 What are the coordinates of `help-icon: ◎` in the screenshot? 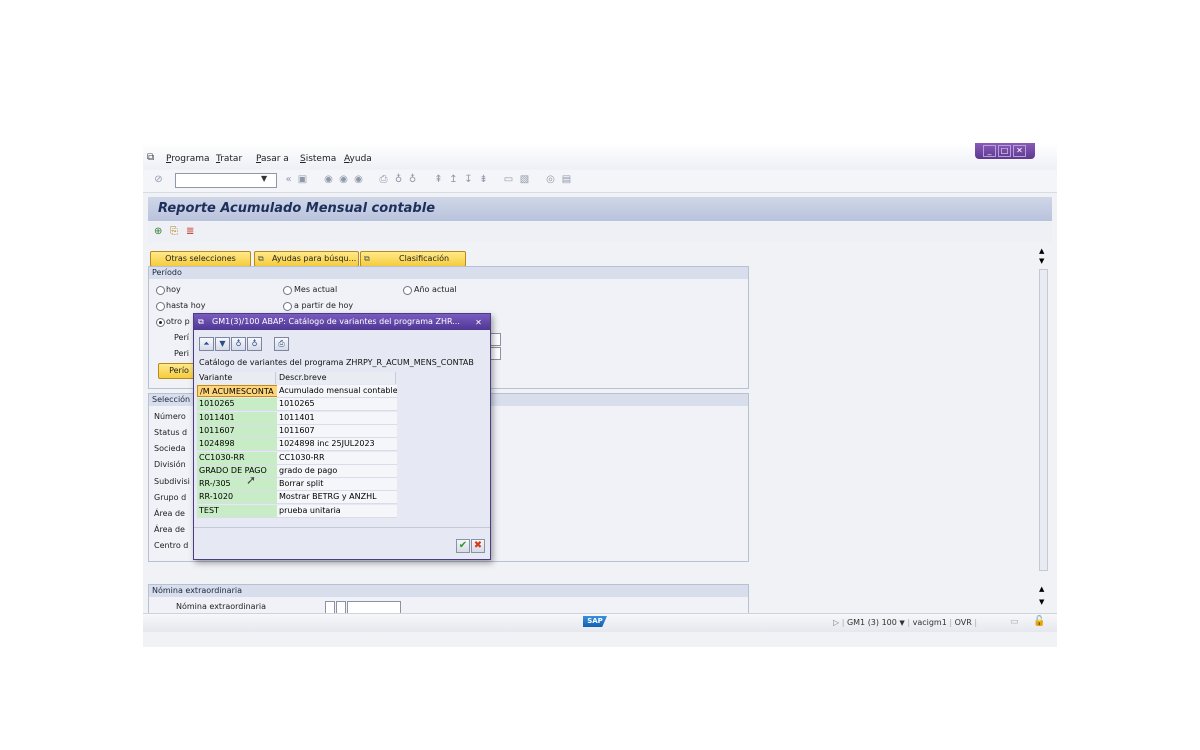 It's located at (550, 179).